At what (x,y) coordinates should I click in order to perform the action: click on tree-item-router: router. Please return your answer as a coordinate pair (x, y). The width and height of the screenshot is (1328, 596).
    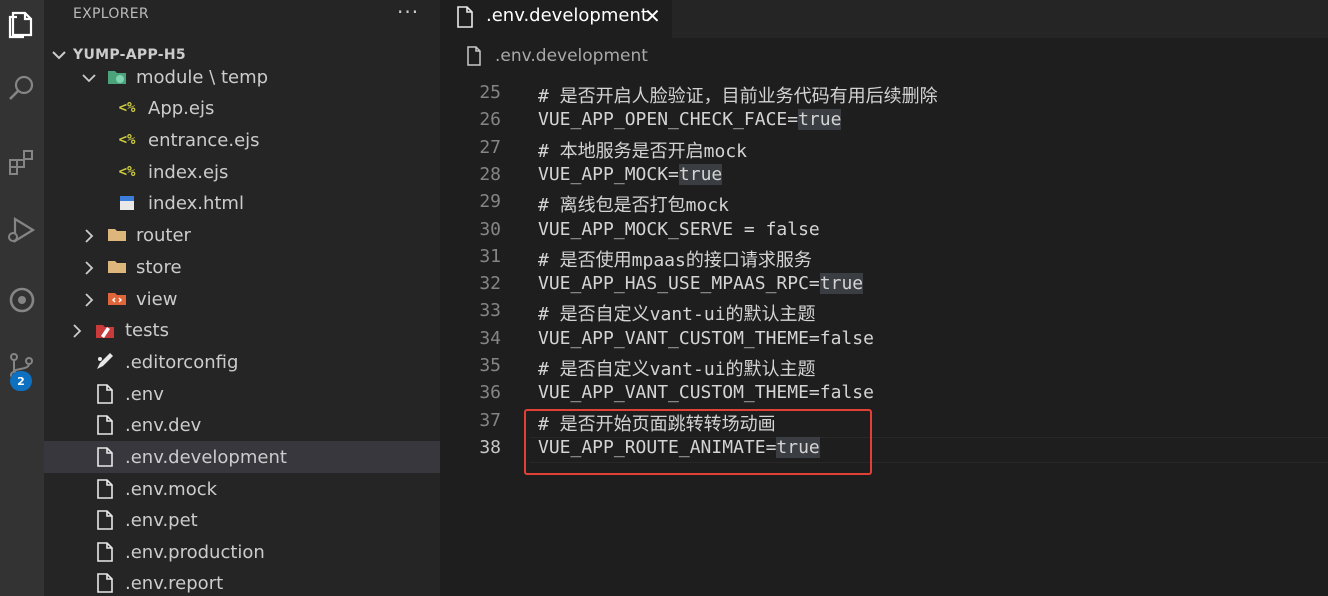
    Looking at the image, I should click on (242, 235).